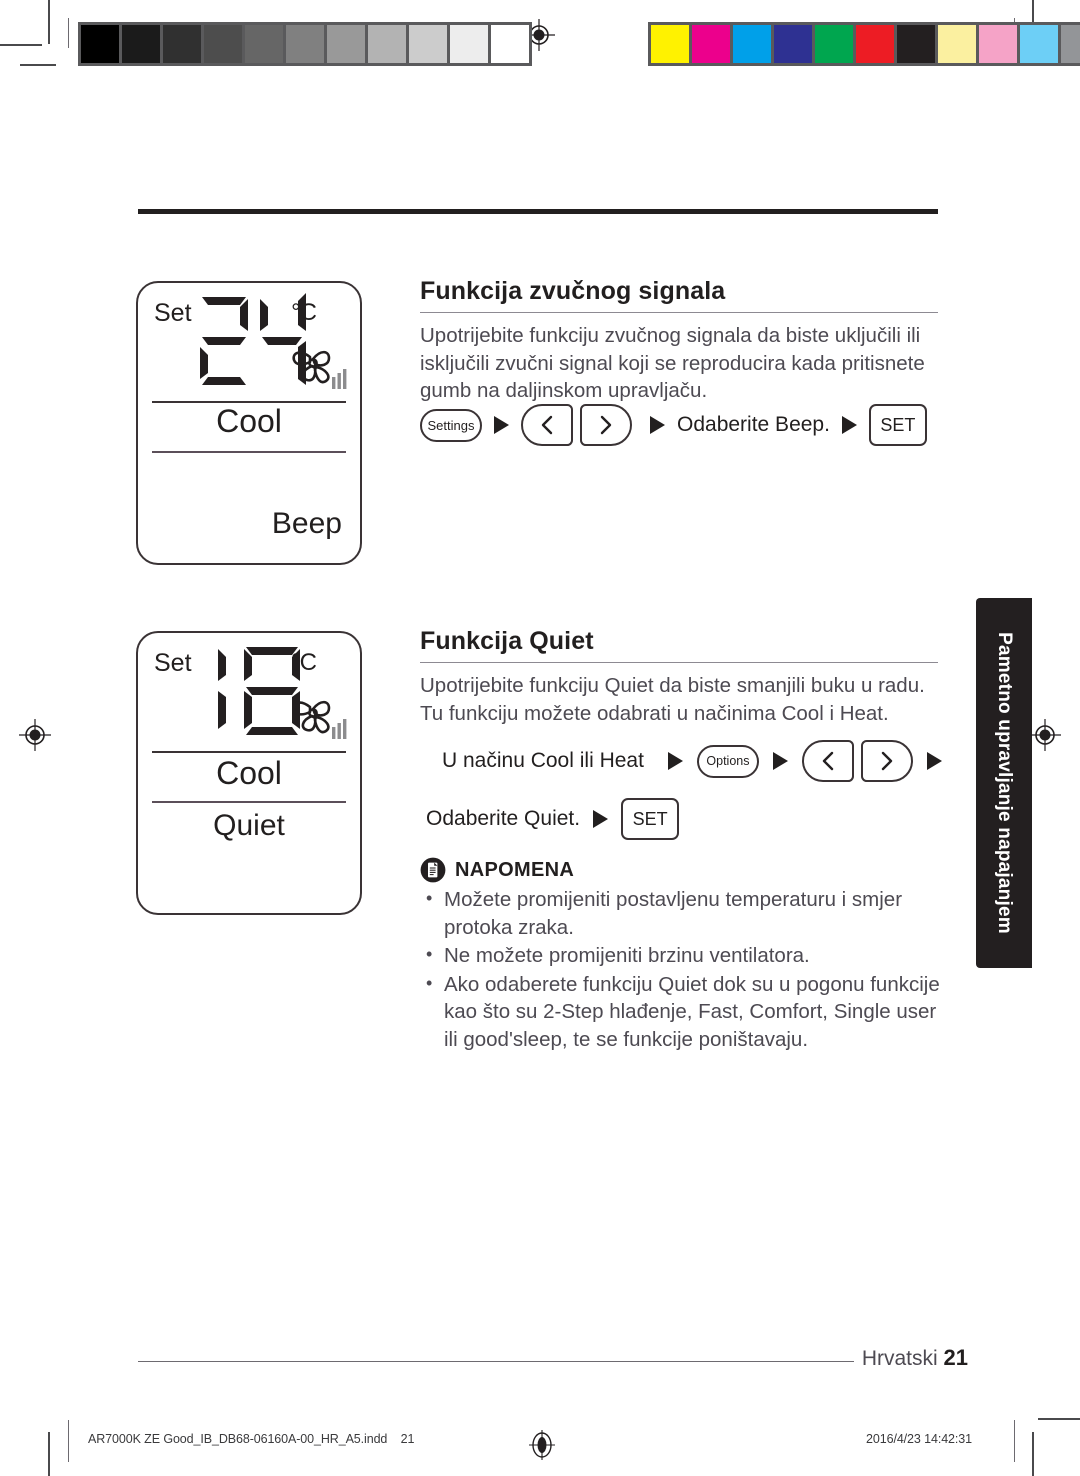  What do you see at coordinates (753, 424) in the screenshot?
I see `step-instruction-text: Odaberite Beep.` at bounding box center [753, 424].